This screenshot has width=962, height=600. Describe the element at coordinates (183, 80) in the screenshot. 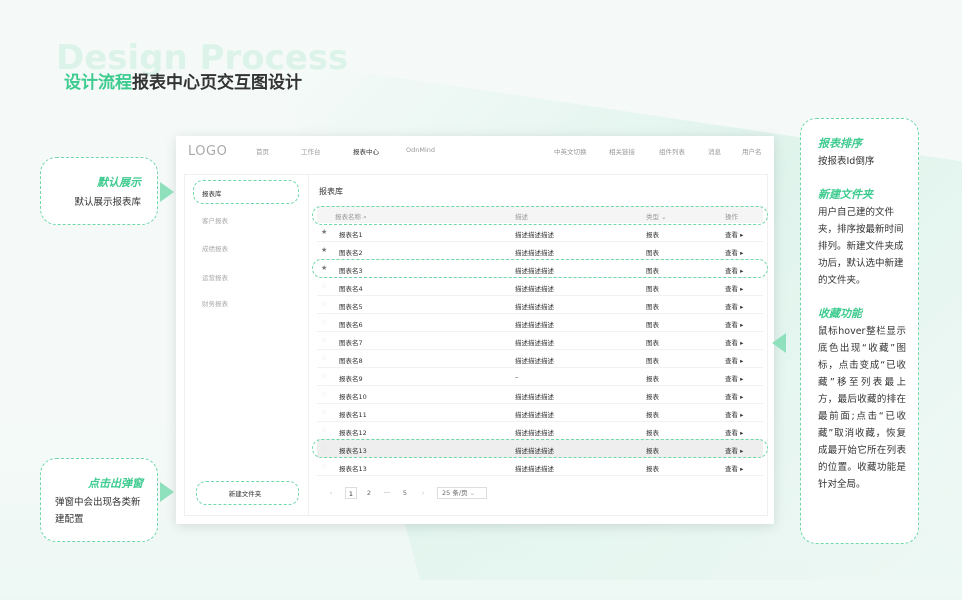

I see `page-title: 设计流程报表中心页交互图设计` at that location.